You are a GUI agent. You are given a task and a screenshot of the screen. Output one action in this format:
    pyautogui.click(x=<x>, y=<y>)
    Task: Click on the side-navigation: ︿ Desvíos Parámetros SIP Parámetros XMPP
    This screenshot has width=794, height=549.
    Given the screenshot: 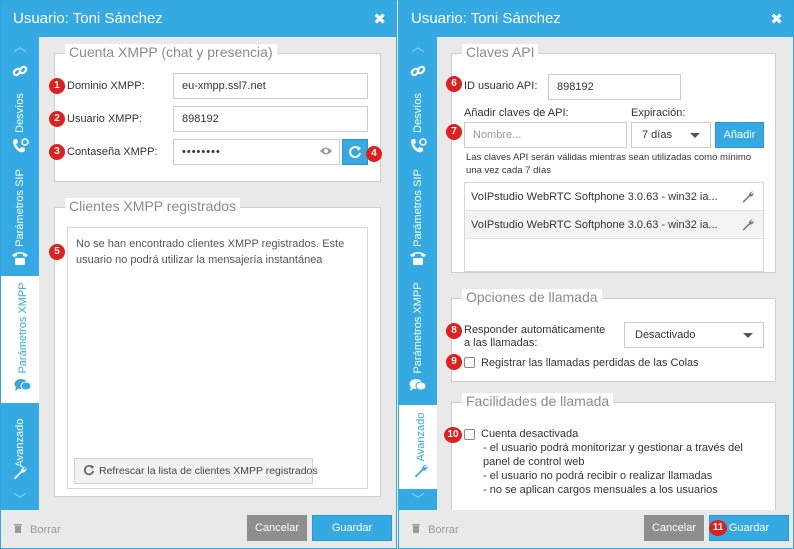 What is the action you would take?
    pyautogui.click(x=418, y=273)
    